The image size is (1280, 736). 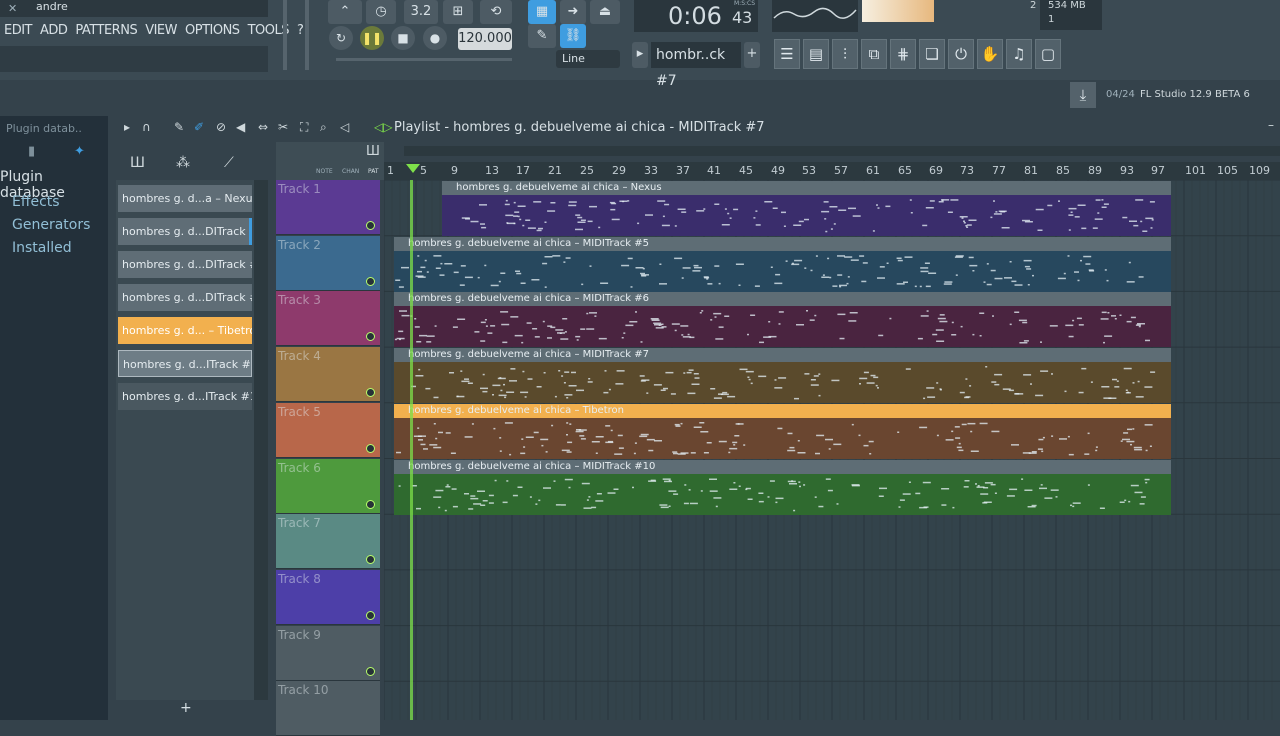 I want to click on magnet-icon: ∩, so click(x=146, y=127).